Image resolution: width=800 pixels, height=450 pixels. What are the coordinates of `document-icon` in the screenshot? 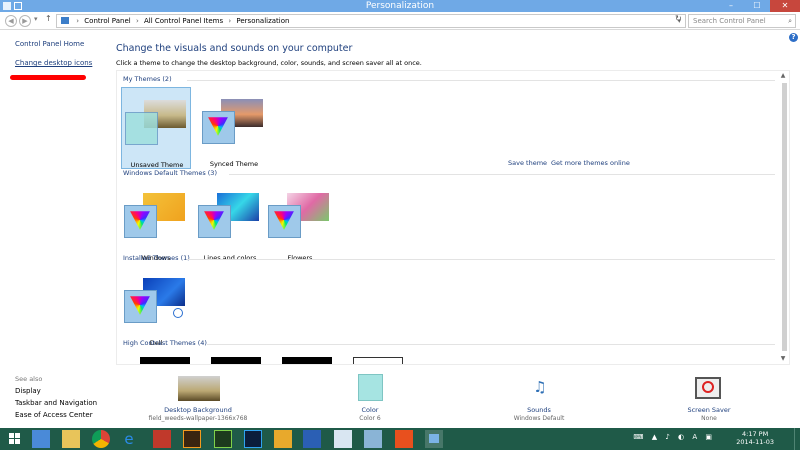 It's located at (343, 439).